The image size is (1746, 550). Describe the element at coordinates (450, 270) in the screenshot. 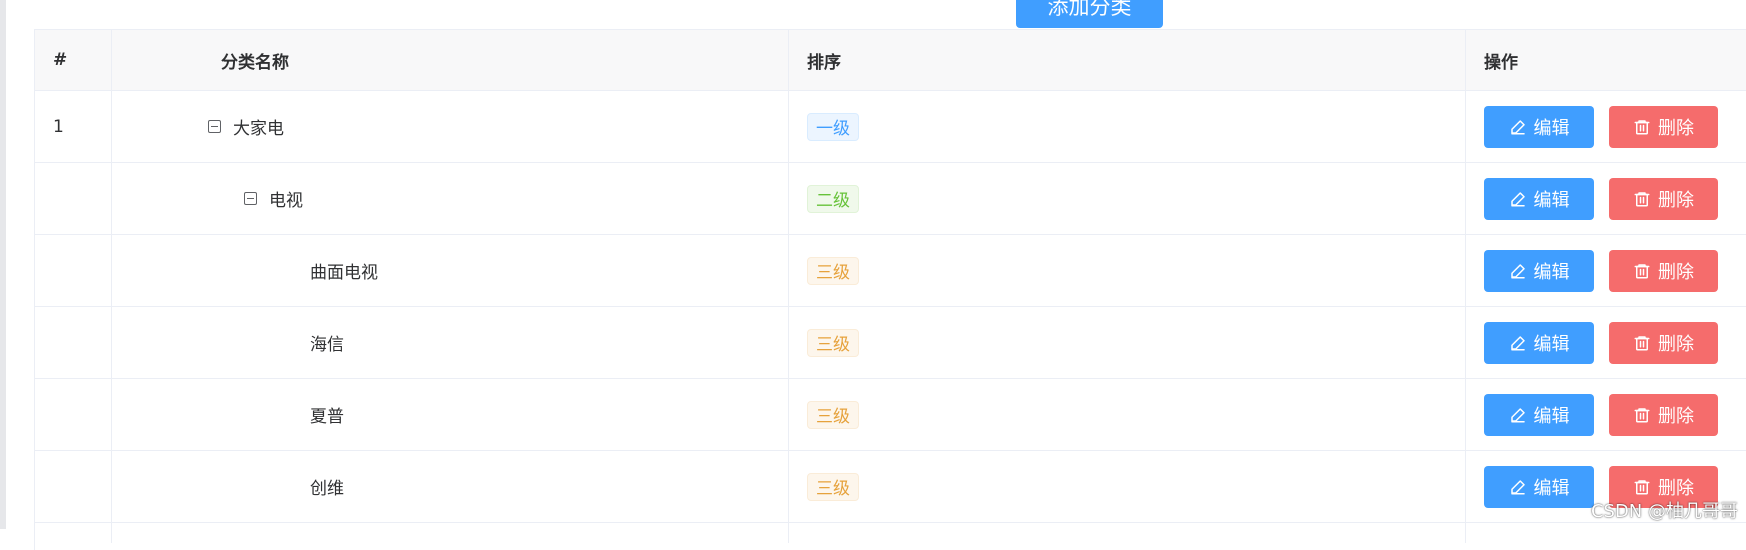

I see `row-name-cell: 曲面电视` at that location.